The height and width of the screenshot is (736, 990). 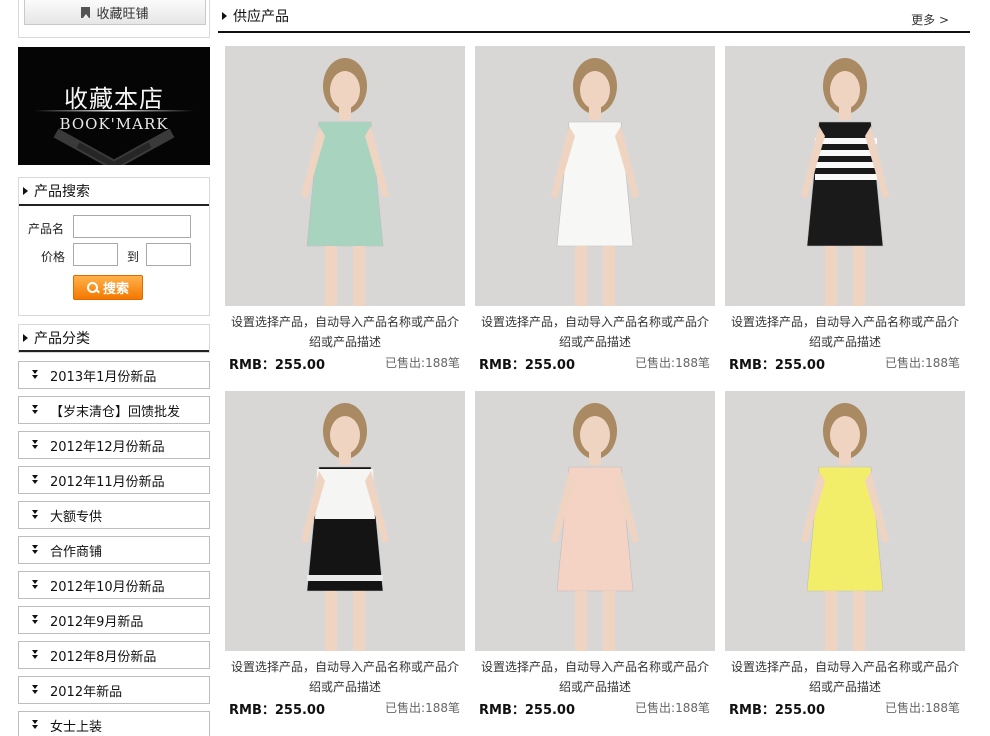 What do you see at coordinates (168, 254) in the screenshot?
I see `price-max-input` at bounding box center [168, 254].